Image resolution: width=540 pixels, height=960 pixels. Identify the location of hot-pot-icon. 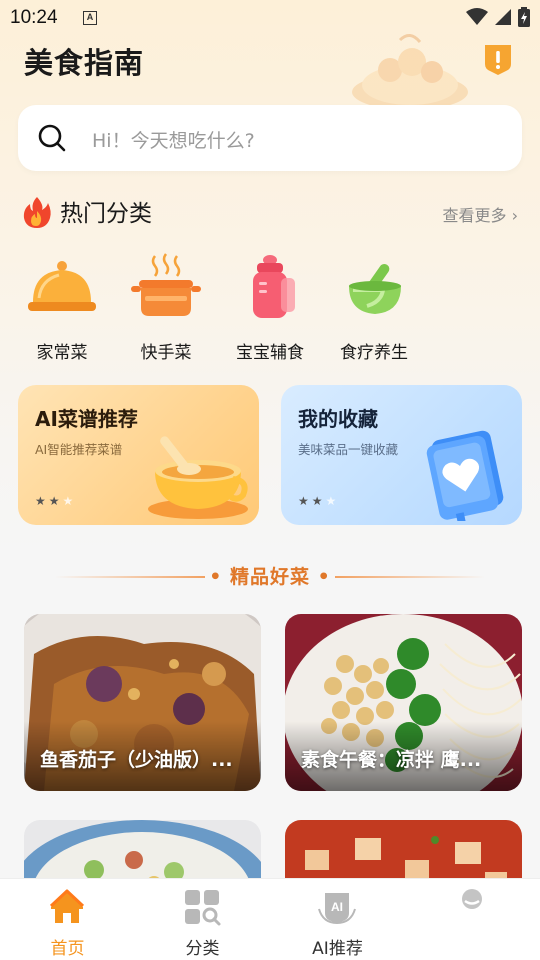
(166, 284).